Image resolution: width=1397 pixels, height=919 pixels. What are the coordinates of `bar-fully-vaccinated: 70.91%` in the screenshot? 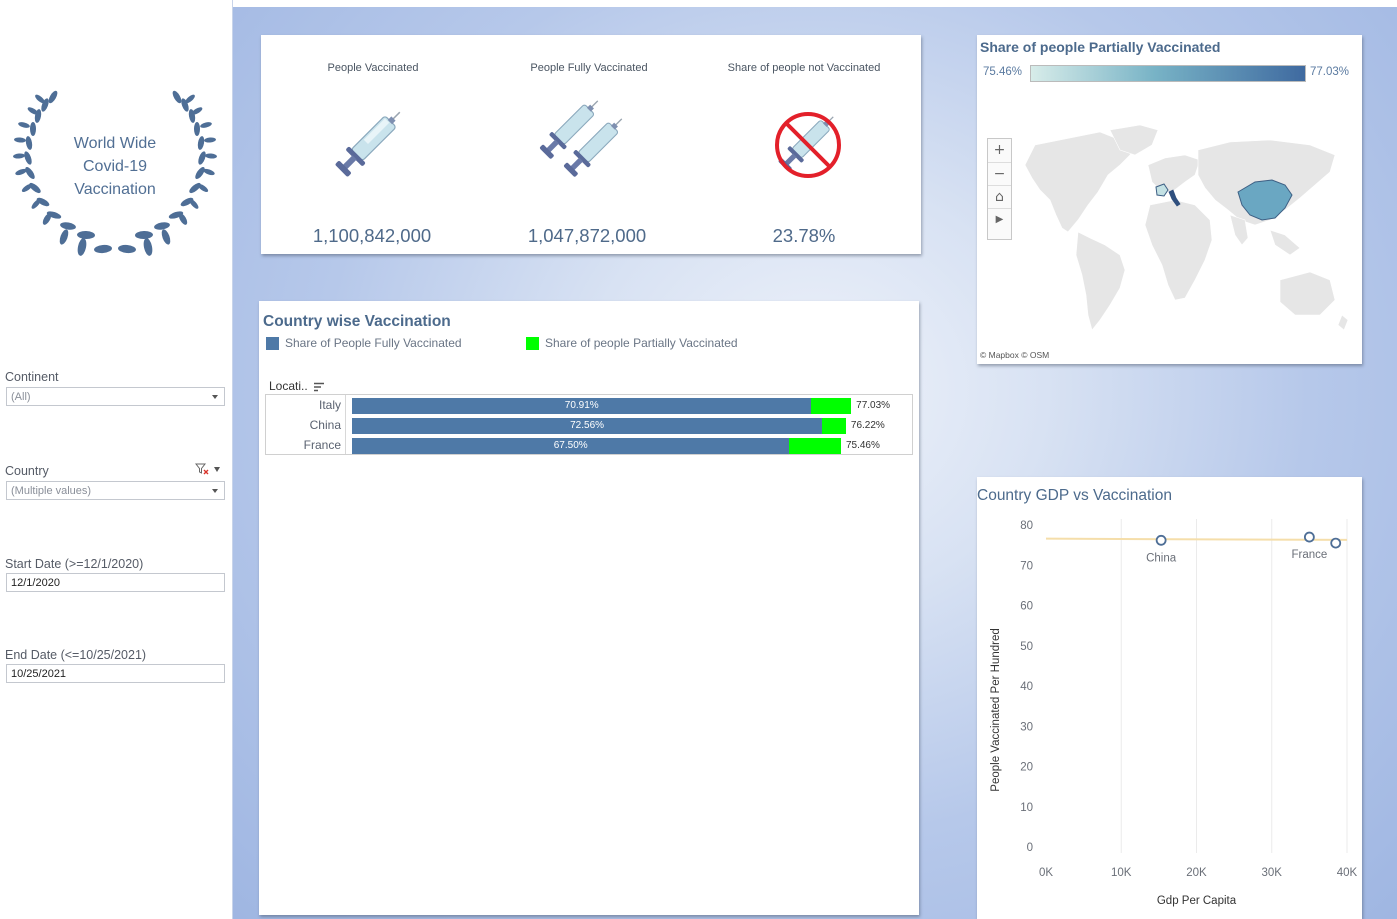 It's located at (582, 406).